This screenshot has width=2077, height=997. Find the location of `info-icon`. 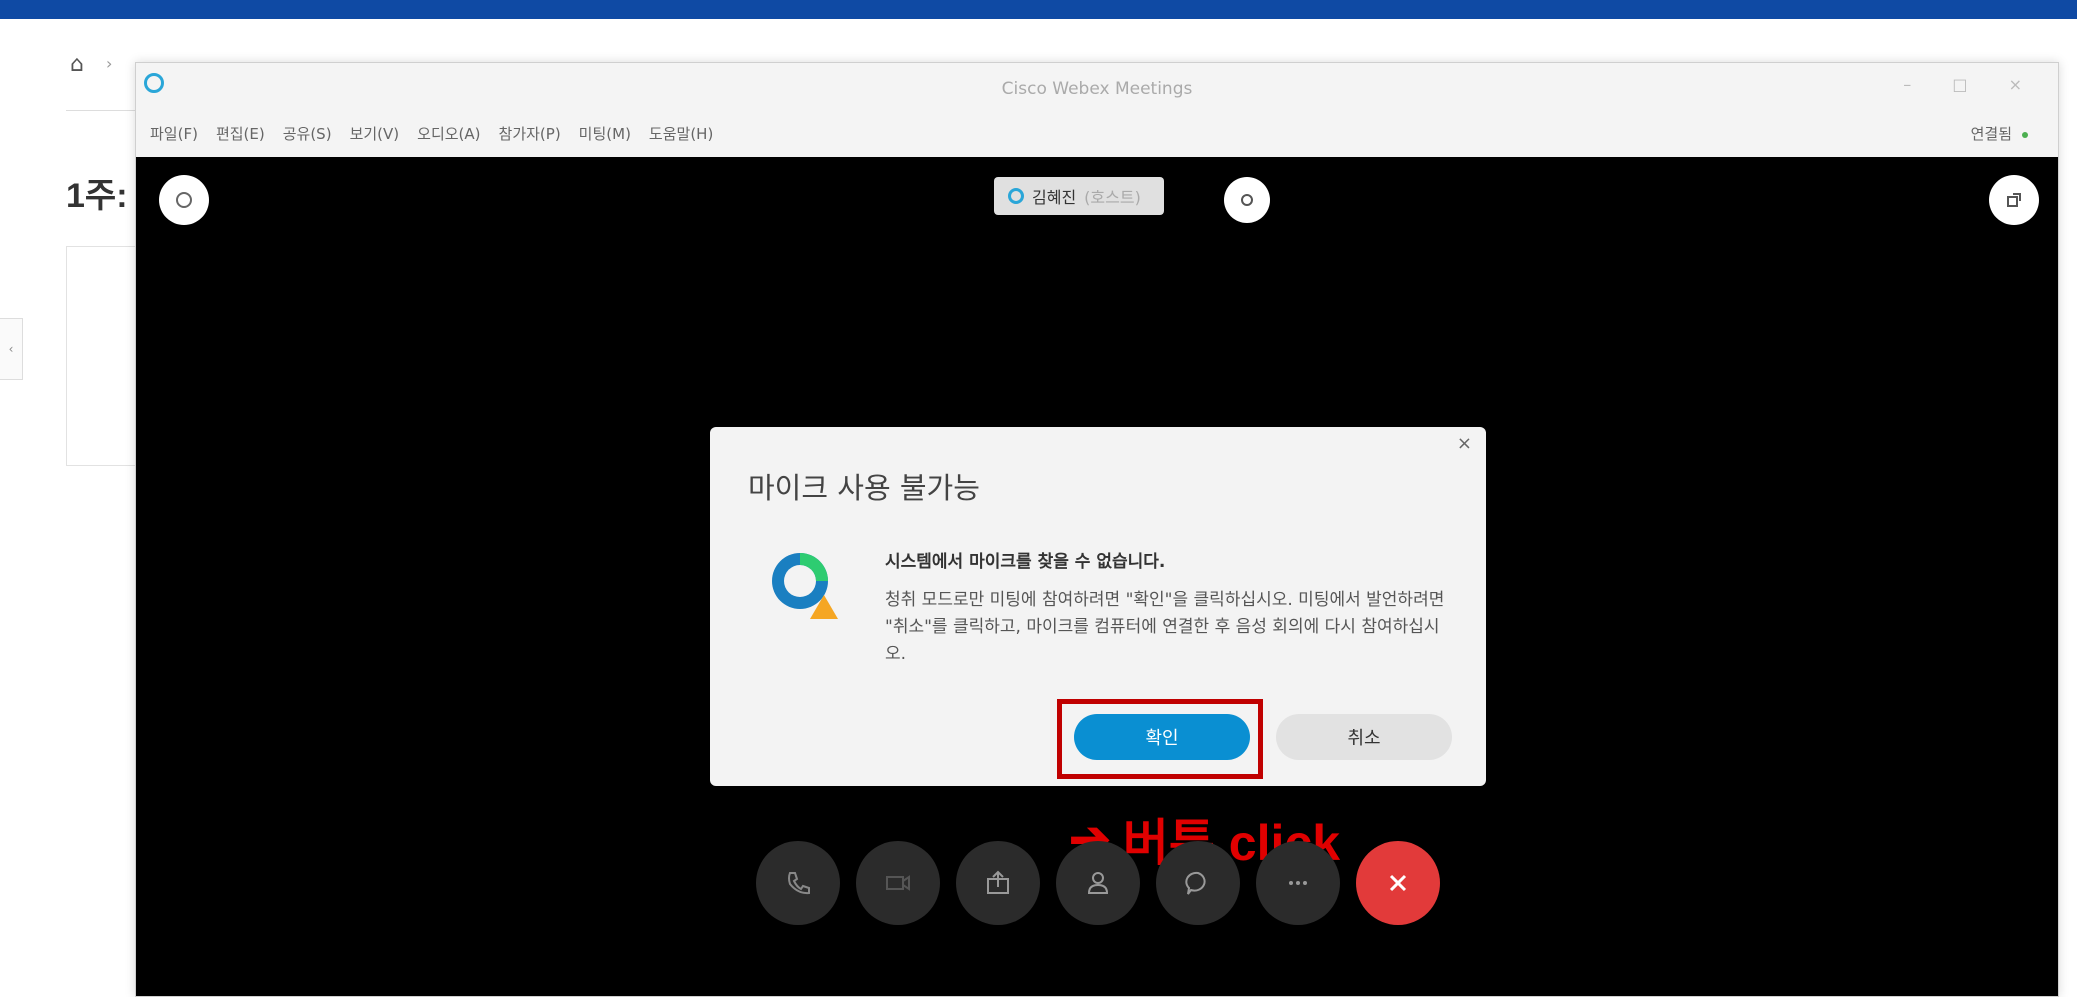

info-icon is located at coordinates (184, 200).